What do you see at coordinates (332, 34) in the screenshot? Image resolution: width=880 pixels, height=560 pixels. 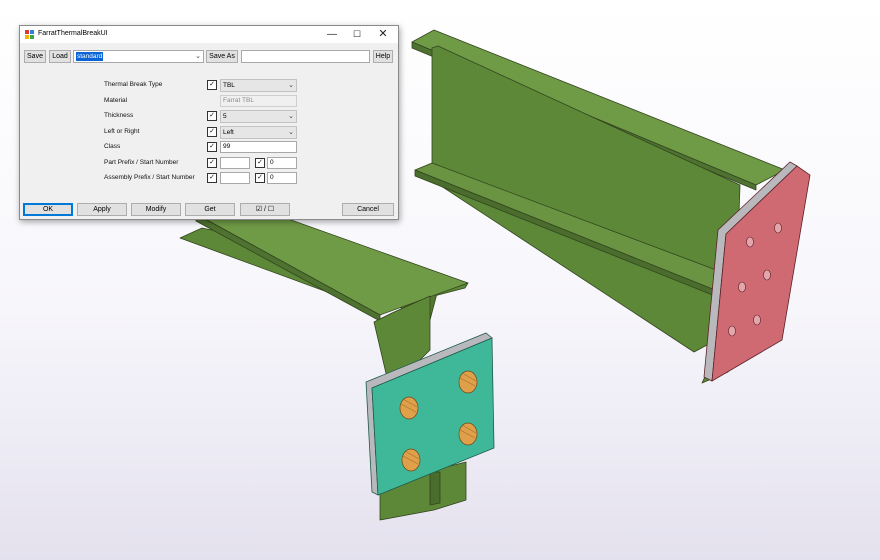 I see `minimize-button: —` at bounding box center [332, 34].